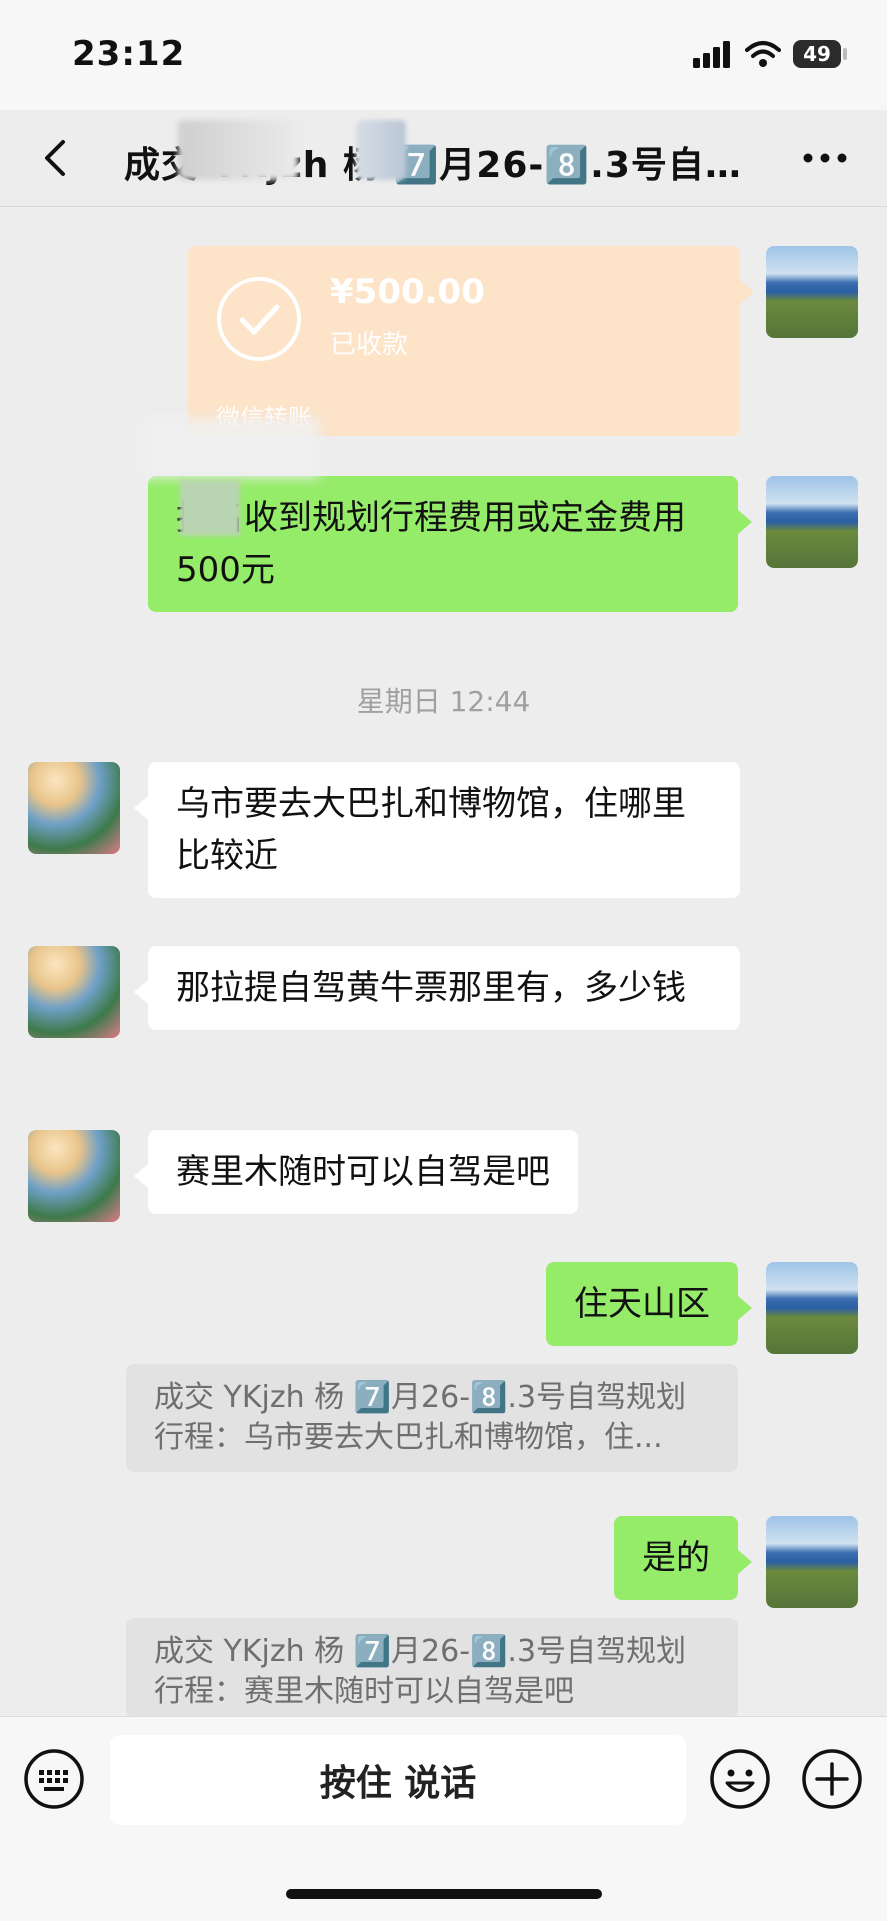 The image size is (887, 1921). I want to click on emoji-button, so click(740, 1779).